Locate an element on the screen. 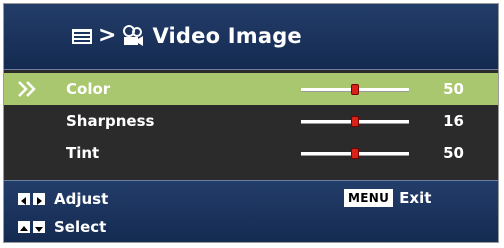 This screenshot has width=504, height=248. adjust-hint: Adjust is located at coordinates (63, 199).